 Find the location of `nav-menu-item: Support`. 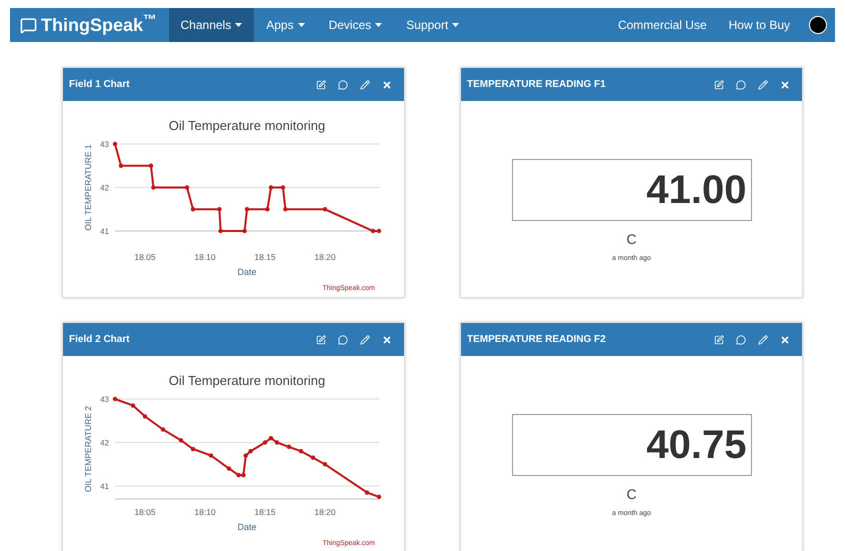

nav-menu-item: Support is located at coordinates (433, 25).